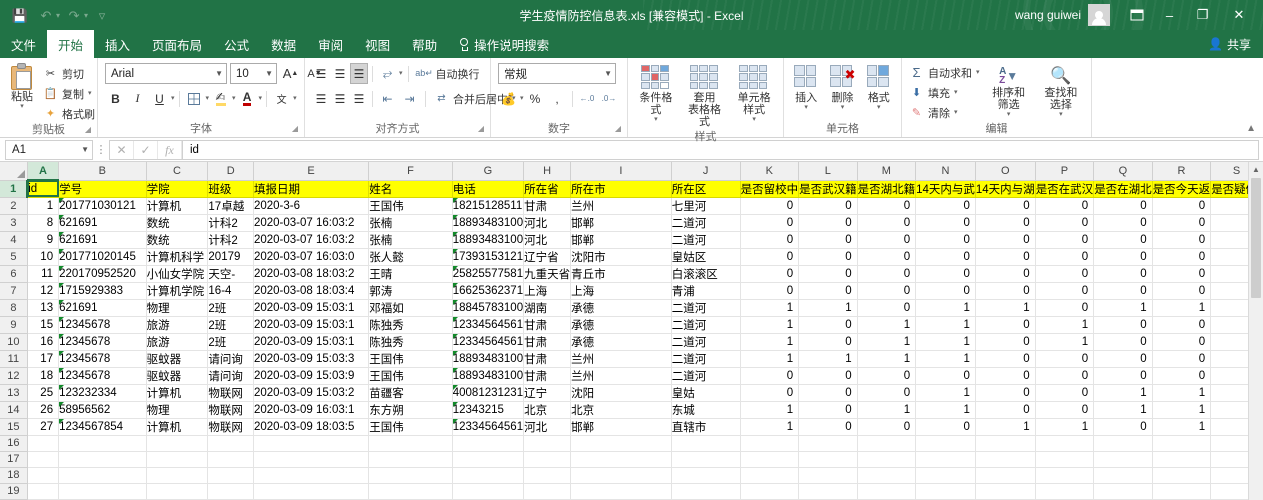 This screenshot has width=1263, height=500. I want to click on data-cell: 郭涛, so click(410, 291).